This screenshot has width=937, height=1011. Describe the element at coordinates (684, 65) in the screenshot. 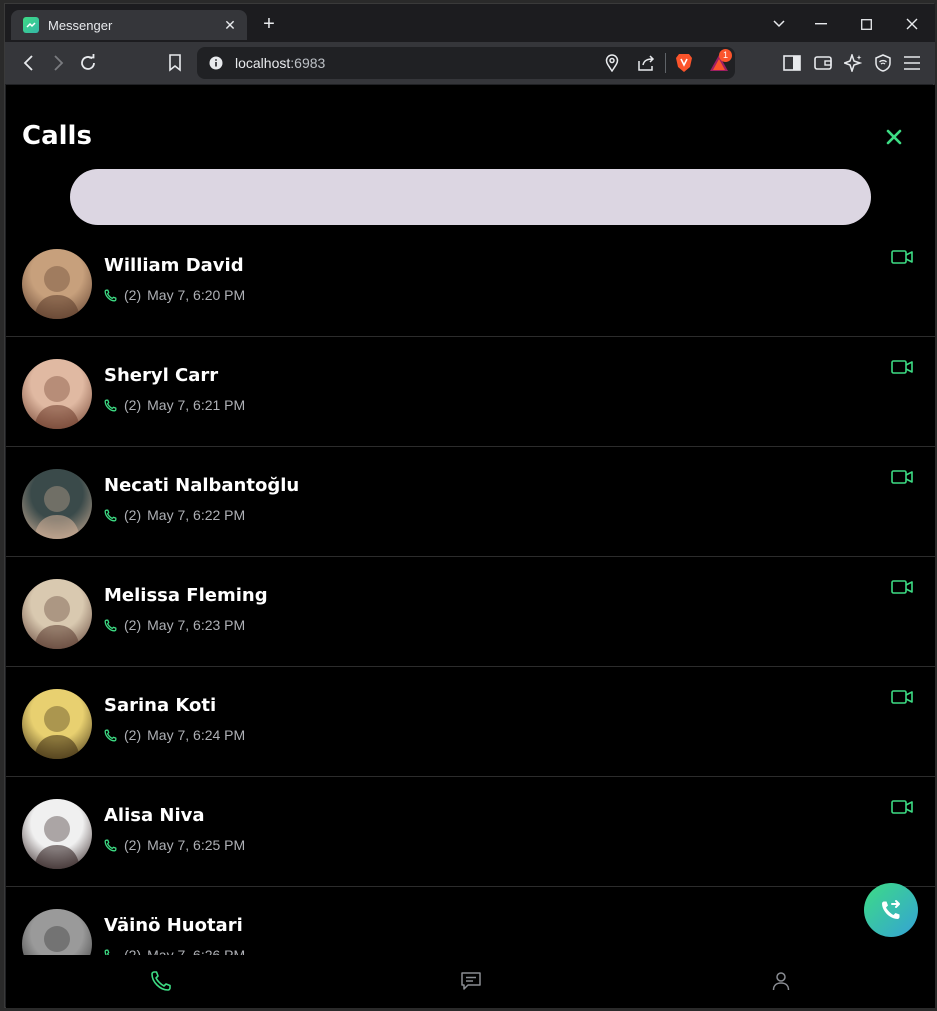

I see `brave-shields-icon` at that location.